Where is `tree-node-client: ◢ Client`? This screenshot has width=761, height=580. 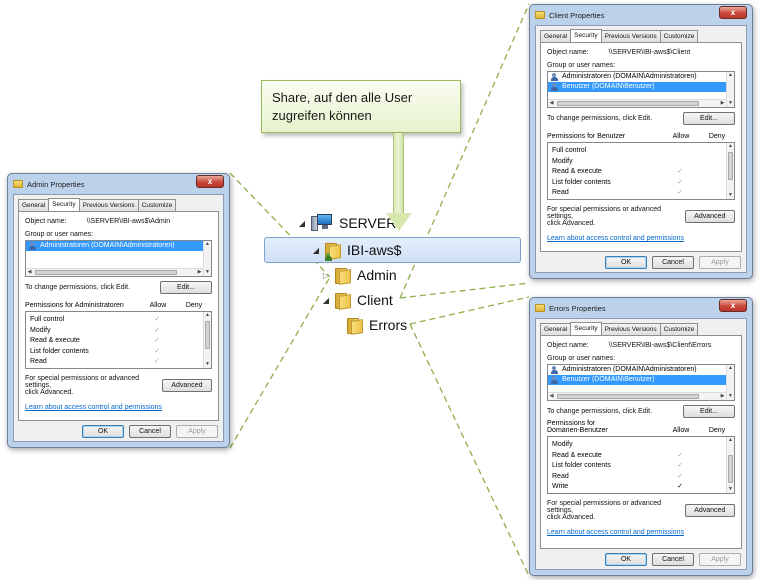
tree-node-client: ◢ Client is located at coordinates (356, 300).